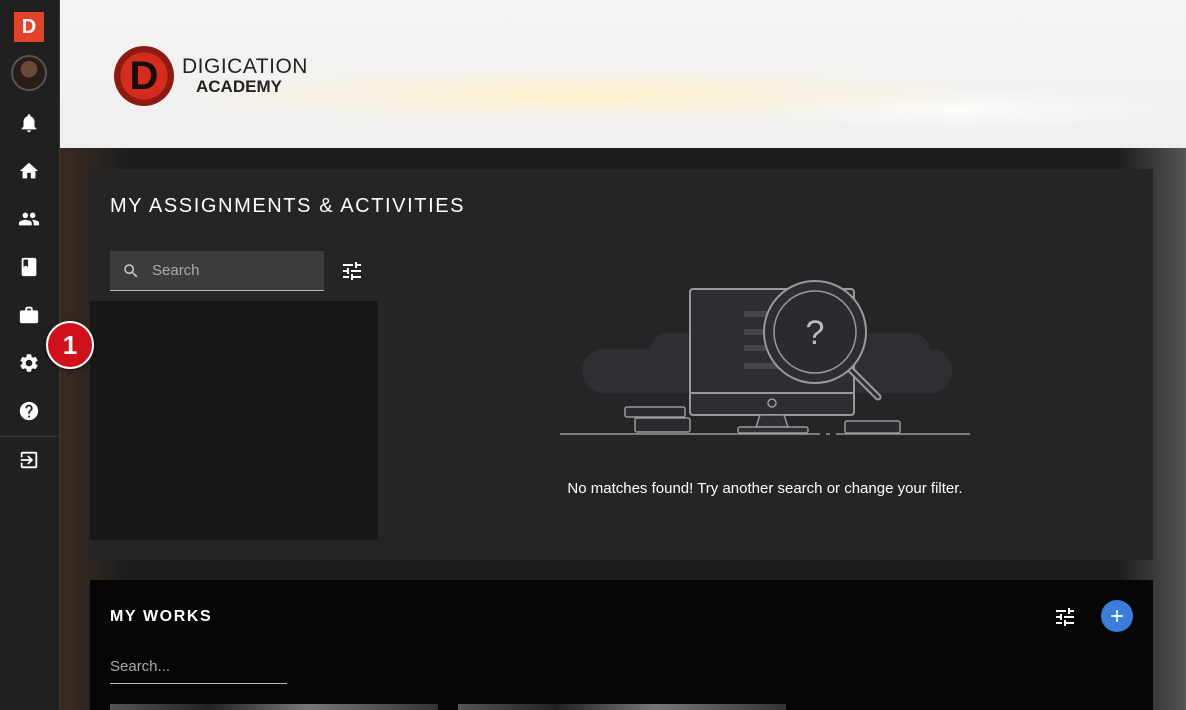 This screenshot has height=710, width=1186. I want to click on assignments-search, so click(217, 271).